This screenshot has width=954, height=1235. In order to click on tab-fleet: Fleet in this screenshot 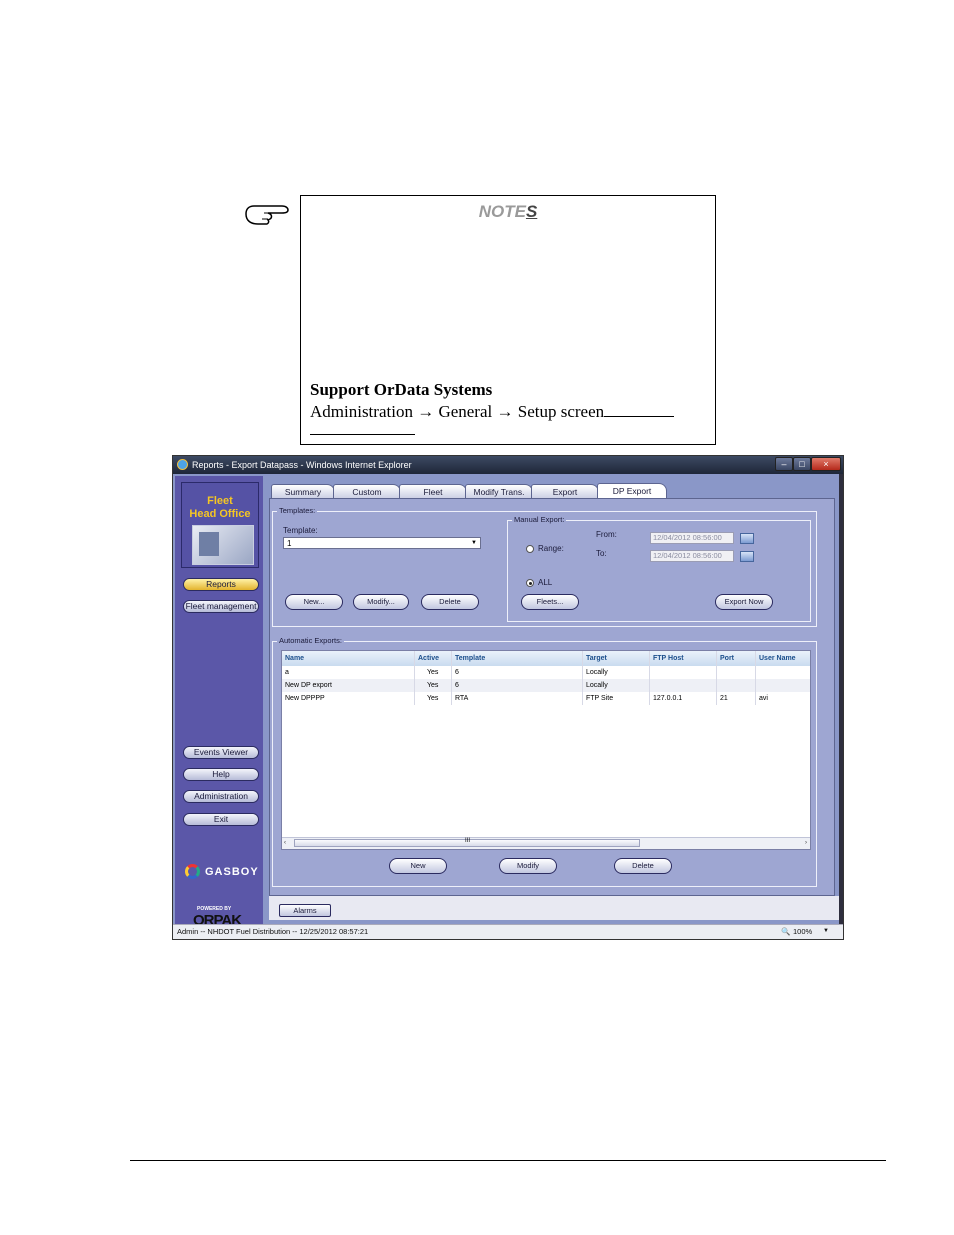, I will do `click(433, 491)`.